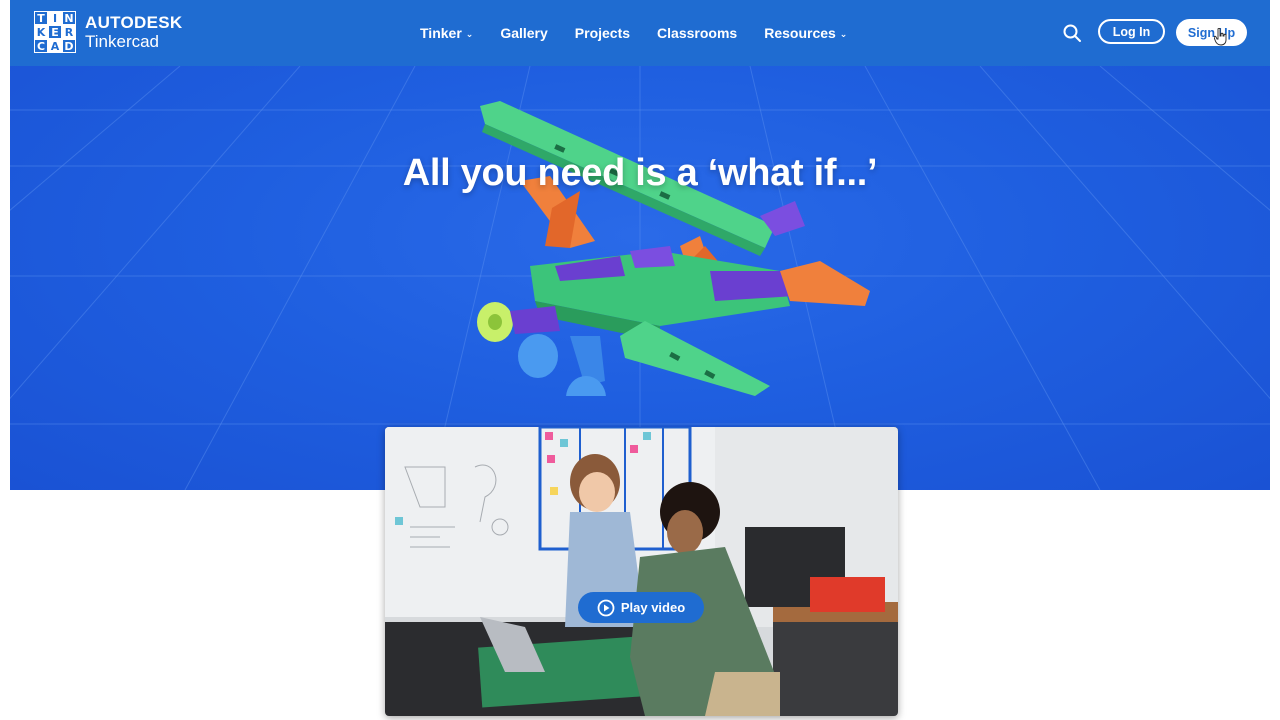 Image resolution: width=1280 pixels, height=720 pixels. What do you see at coordinates (640, 173) in the screenshot?
I see `hero-title: All you need is a ‘what if...’` at bounding box center [640, 173].